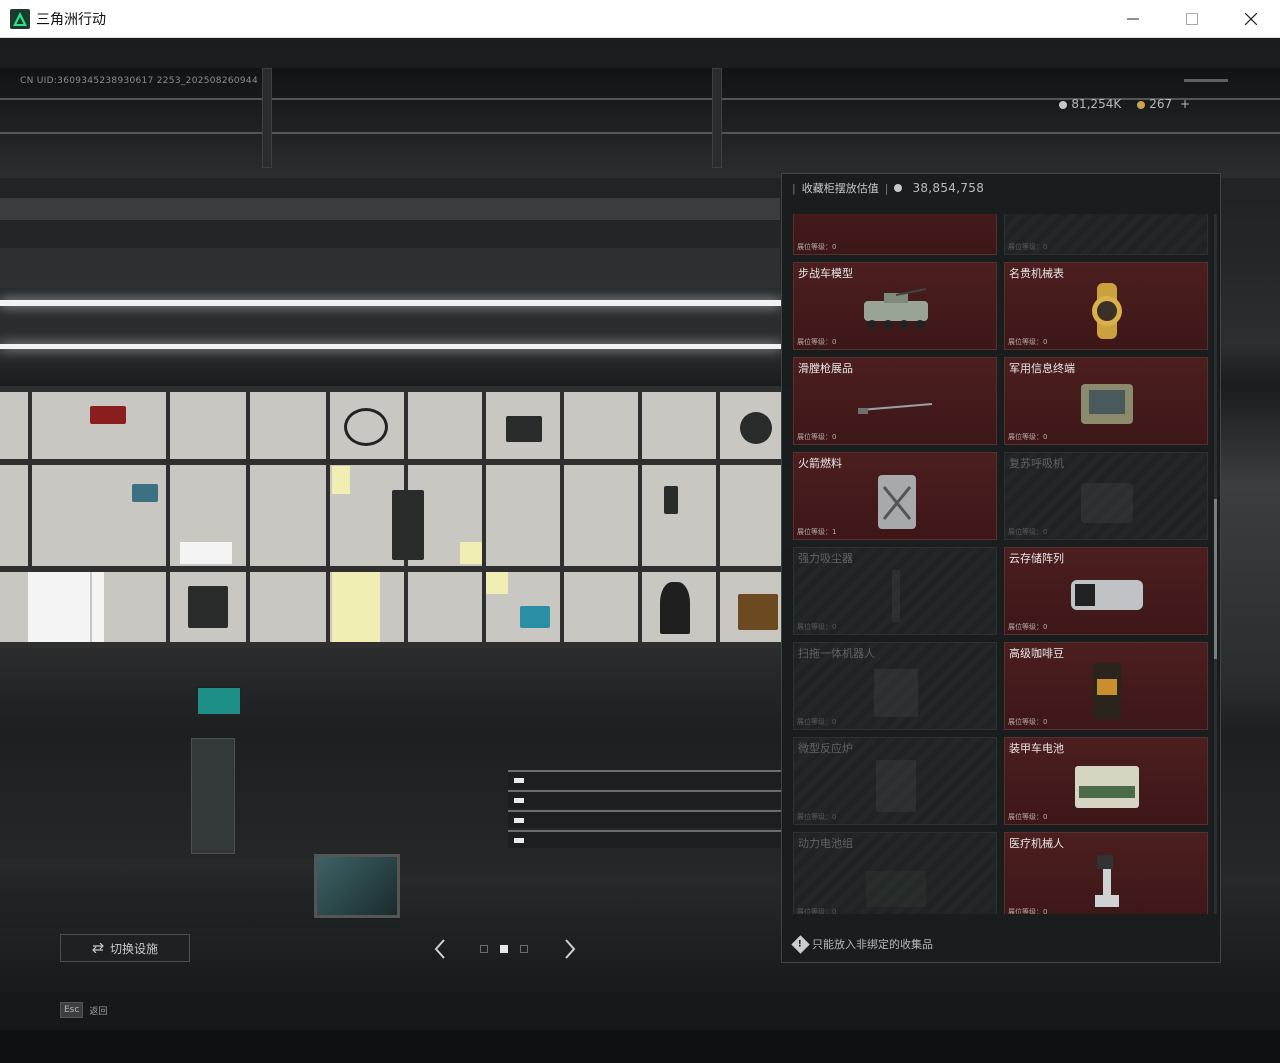 The height and width of the screenshot is (1063, 1280). Describe the element at coordinates (872, 944) in the screenshot. I see `footer-note: 只能放入非绑定的收集品` at that location.